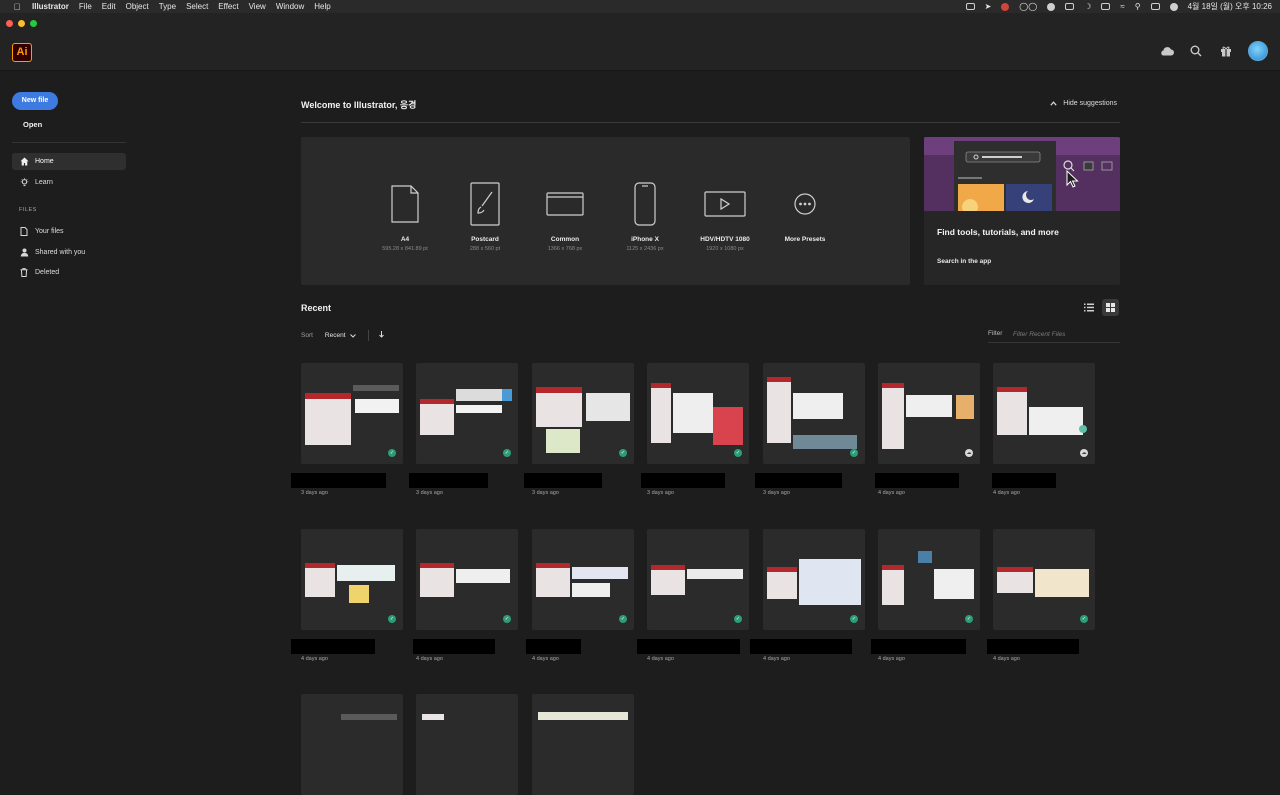 The width and height of the screenshot is (1280, 795). I want to click on sort-direction-button, so click(381, 335).